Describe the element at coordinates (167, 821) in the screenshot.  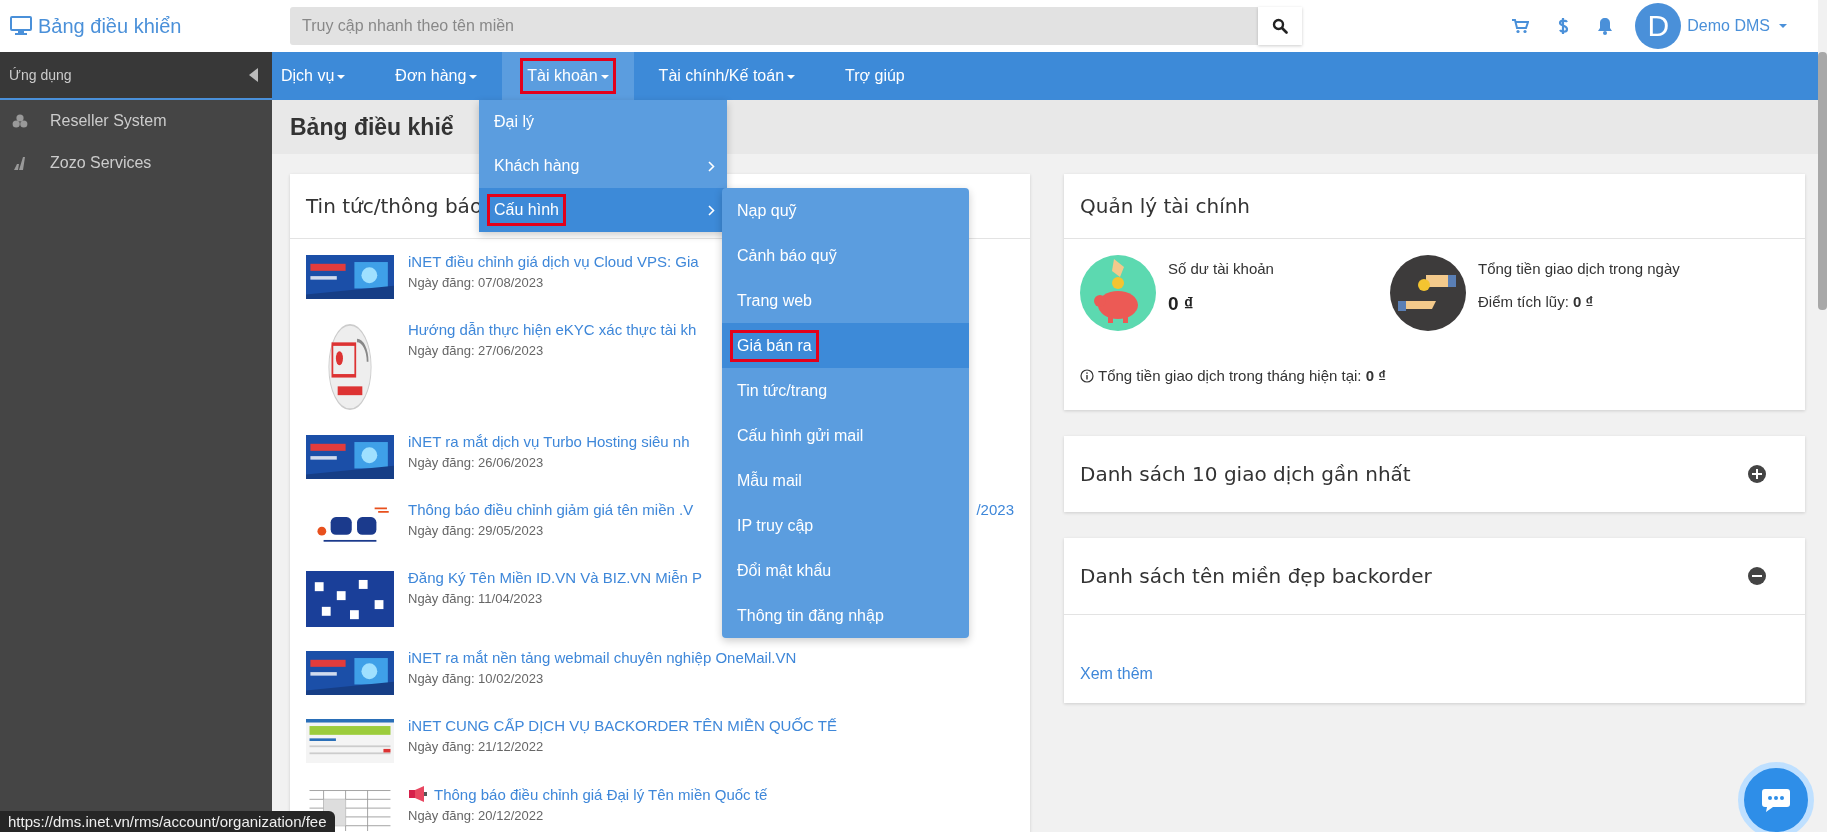
I see `status-url: https://dms.inet.vn/rms/account/organization/fee` at that location.